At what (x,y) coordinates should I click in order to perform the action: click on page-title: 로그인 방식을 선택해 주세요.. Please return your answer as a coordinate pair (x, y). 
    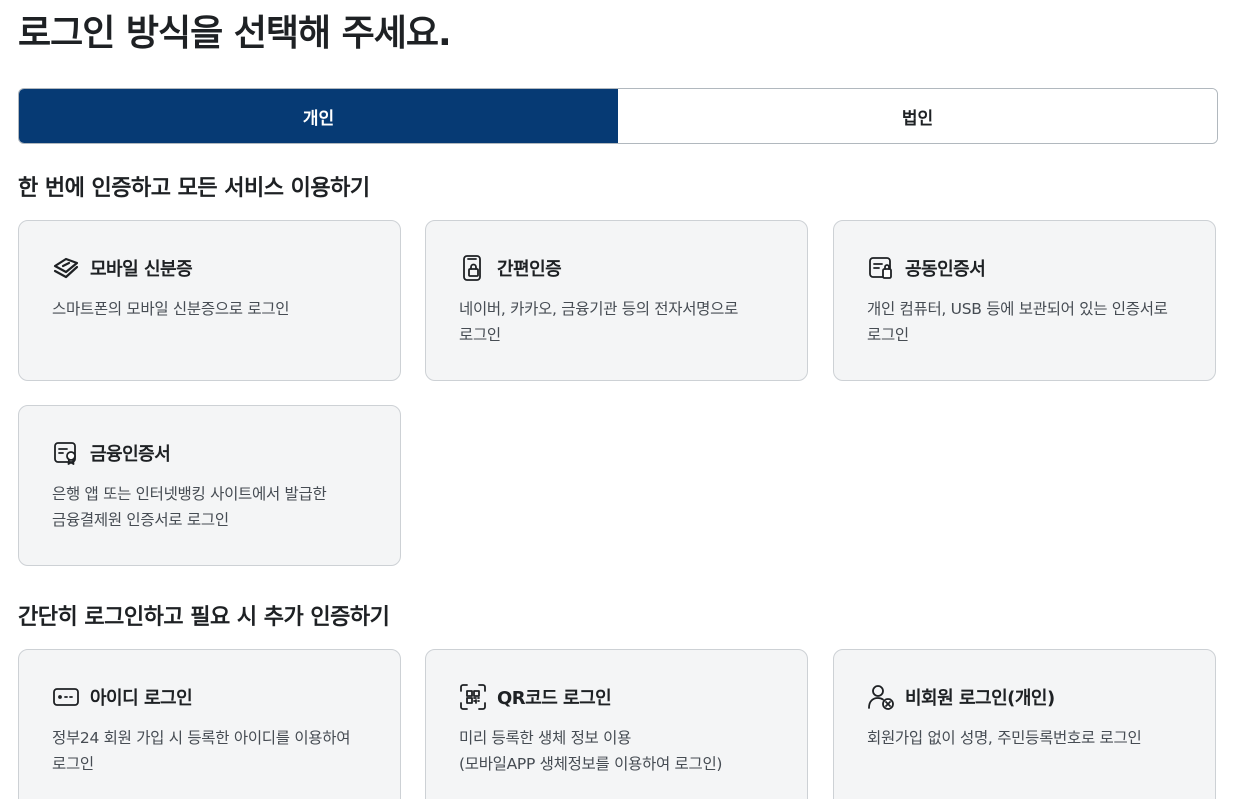
    Looking at the image, I should click on (235, 33).